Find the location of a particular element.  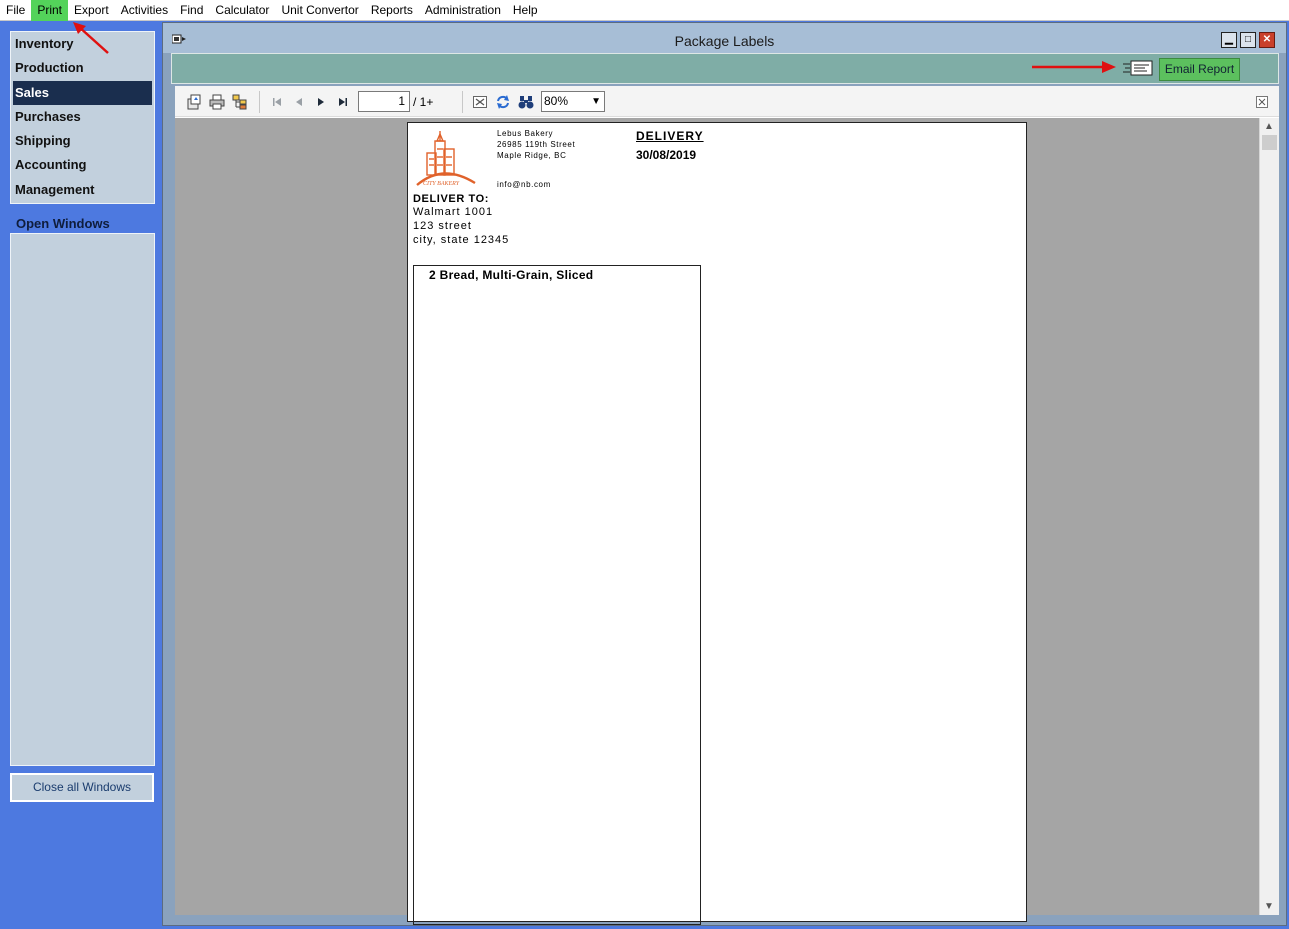

close-window-button: ✕ is located at coordinates (1267, 40).